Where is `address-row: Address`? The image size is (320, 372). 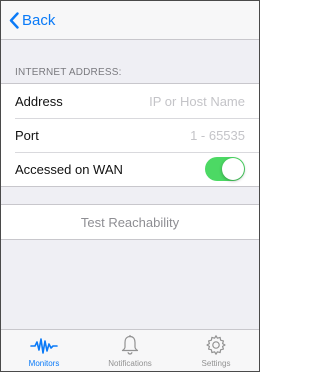
address-row: Address is located at coordinates (130, 101).